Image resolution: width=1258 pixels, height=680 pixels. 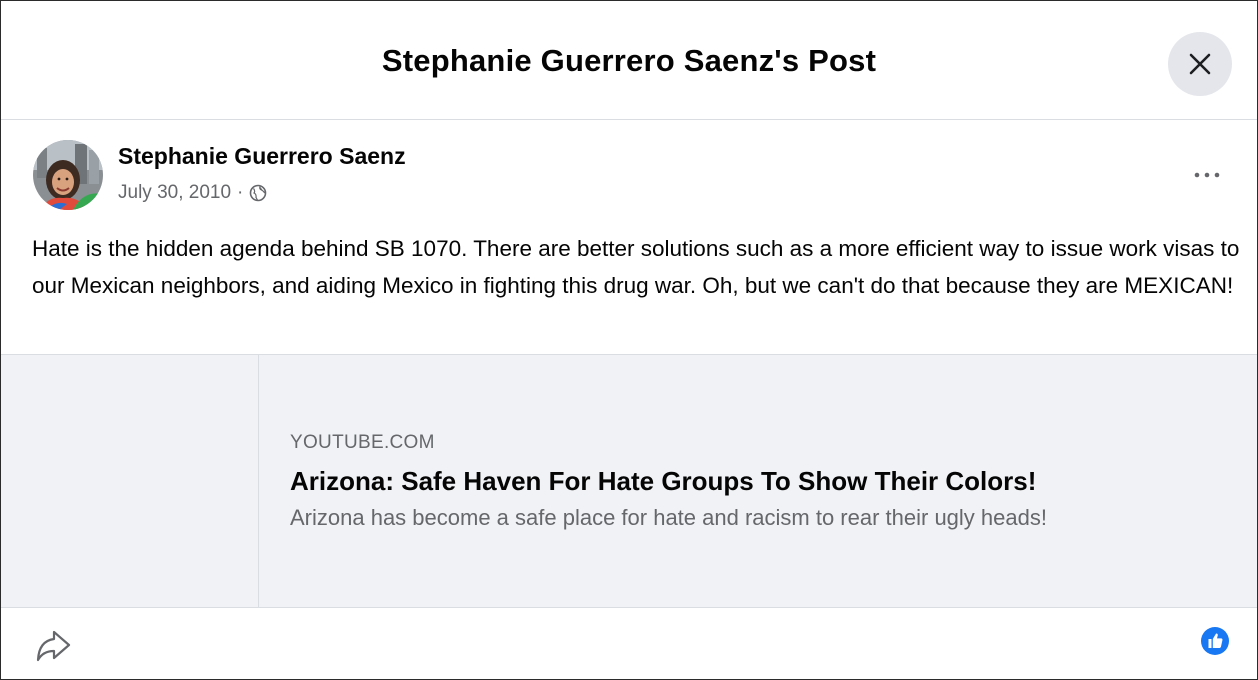 I want to click on like-icon, so click(x=1215, y=641).